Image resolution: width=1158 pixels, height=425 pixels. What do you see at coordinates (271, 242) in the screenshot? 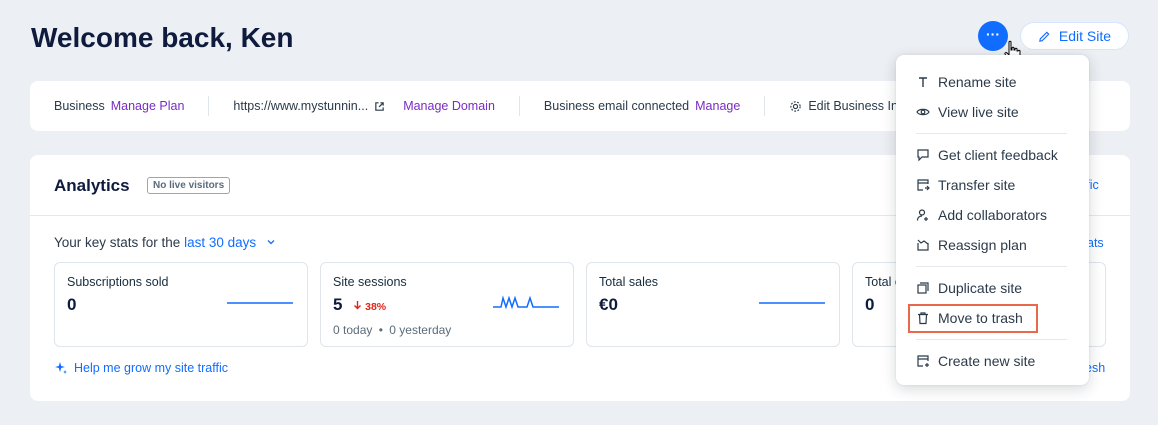
I see `chevron-down-icon` at bounding box center [271, 242].